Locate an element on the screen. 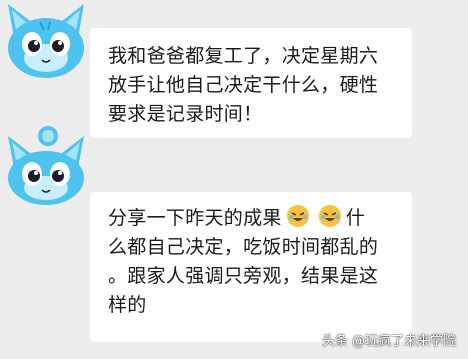 Image resolution: width=468 pixels, height=359 pixels. message-text-line: 样的 is located at coordinates (127, 305).